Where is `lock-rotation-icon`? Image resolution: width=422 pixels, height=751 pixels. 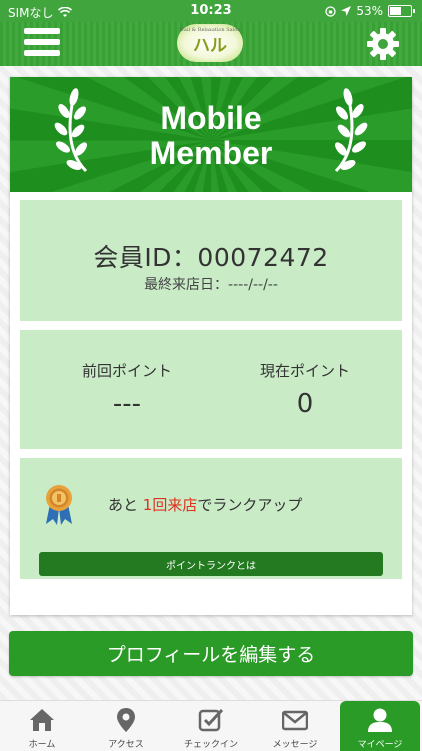 lock-rotation-icon is located at coordinates (330, 11).